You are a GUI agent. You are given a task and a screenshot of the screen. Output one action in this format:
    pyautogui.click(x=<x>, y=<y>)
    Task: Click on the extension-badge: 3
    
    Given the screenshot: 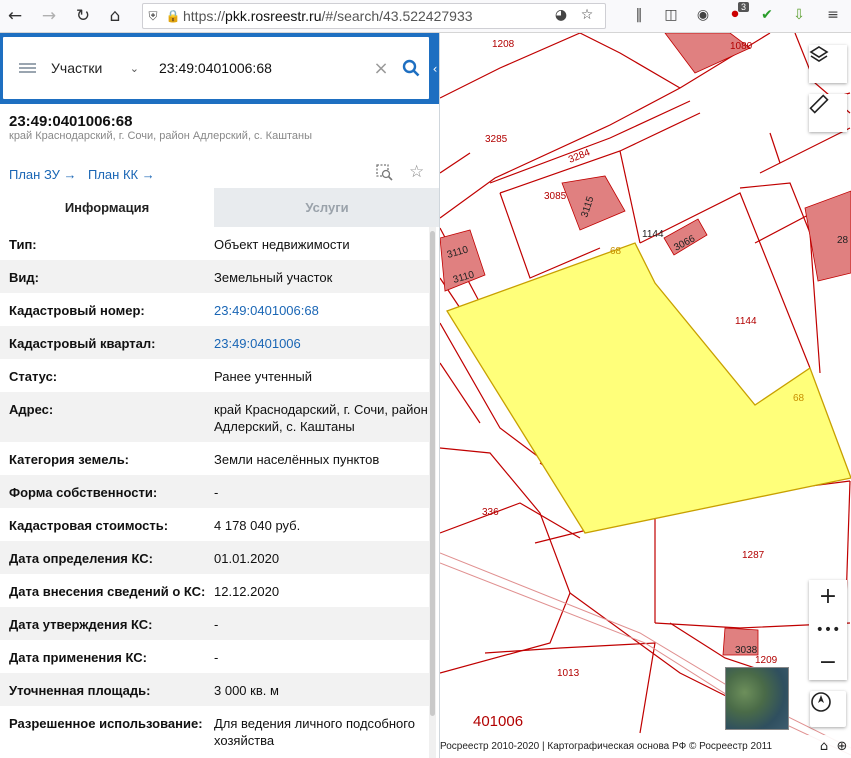 What is the action you would take?
    pyautogui.click(x=744, y=7)
    